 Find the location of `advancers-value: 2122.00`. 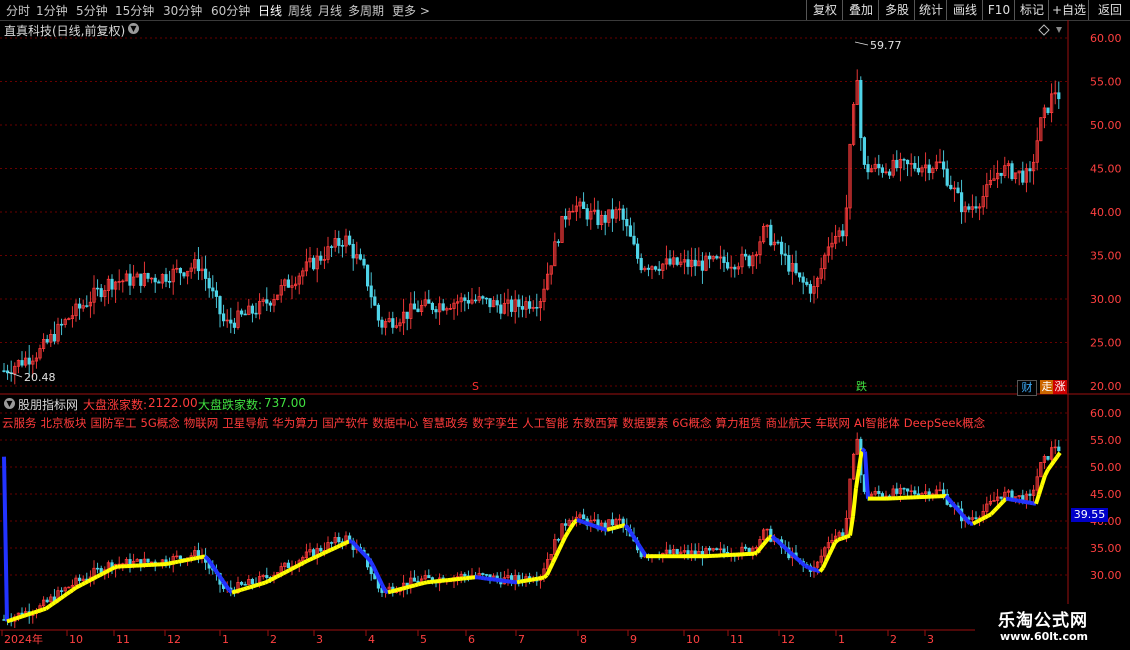

advancers-value: 2122.00 is located at coordinates (173, 403).